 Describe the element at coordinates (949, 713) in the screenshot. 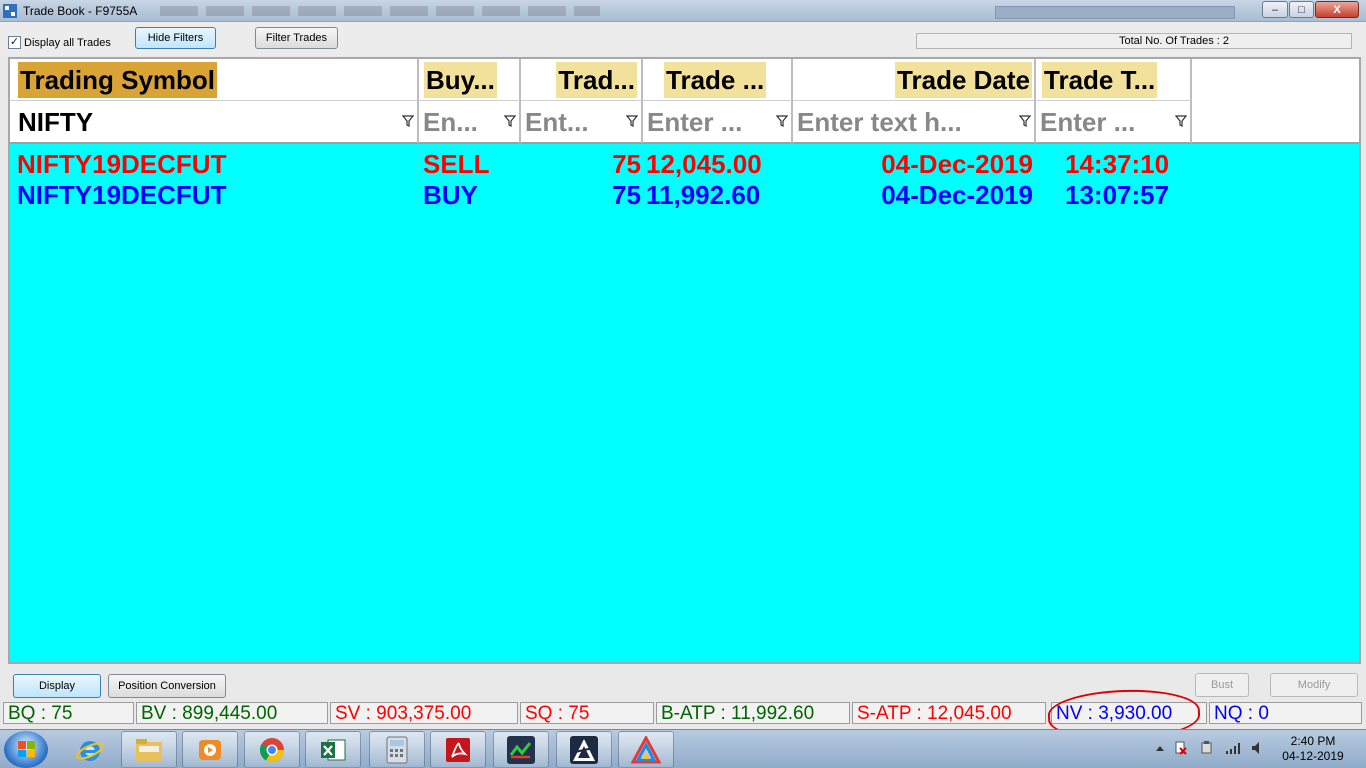

I see `status-s-atp: S-ATP : 12,045.00` at that location.